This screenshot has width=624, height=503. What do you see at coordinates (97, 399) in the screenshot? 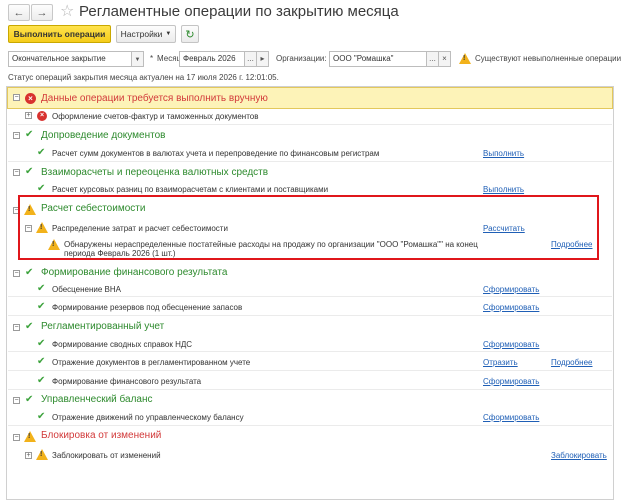
I see `group-title-management-balance: Управленческий баланс` at bounding box center [97, 399].